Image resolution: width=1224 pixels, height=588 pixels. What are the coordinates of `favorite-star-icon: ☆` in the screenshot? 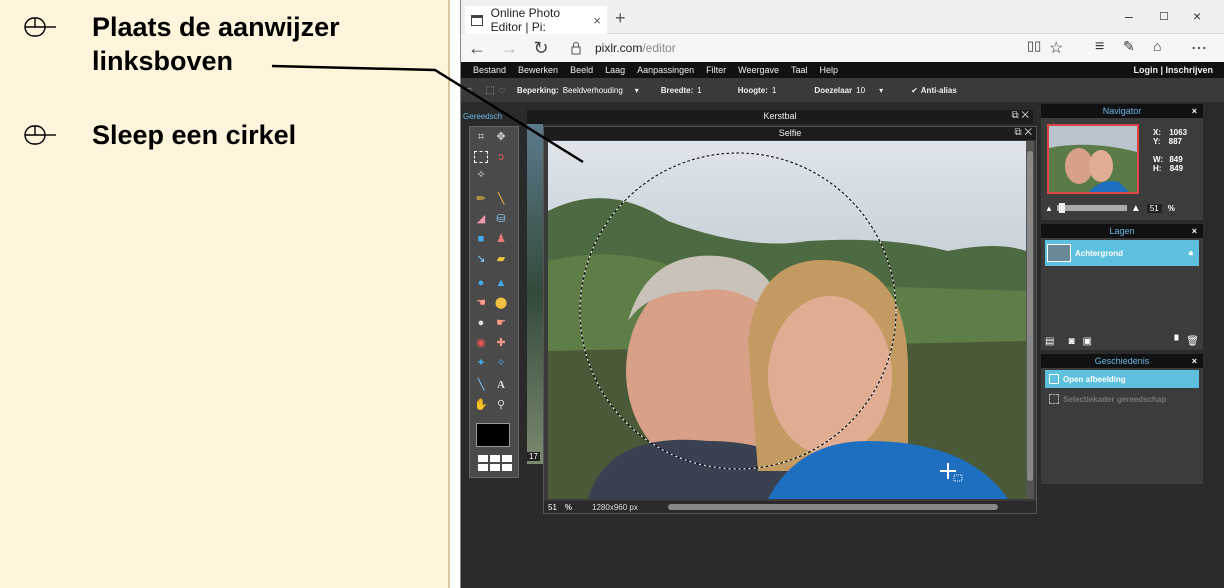 It's located at (1056, 48).